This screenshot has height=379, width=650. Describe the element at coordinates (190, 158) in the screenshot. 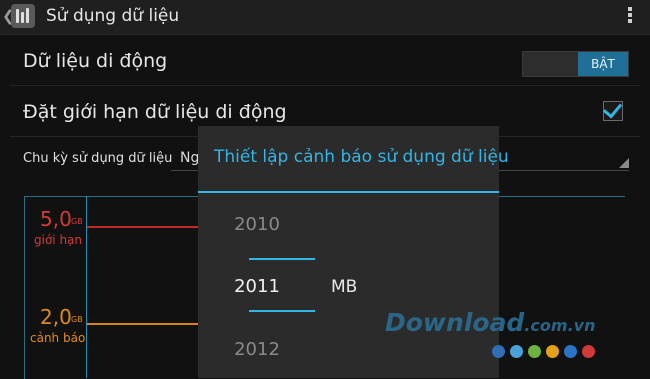

I see `cycle-value: Ng` at that location.